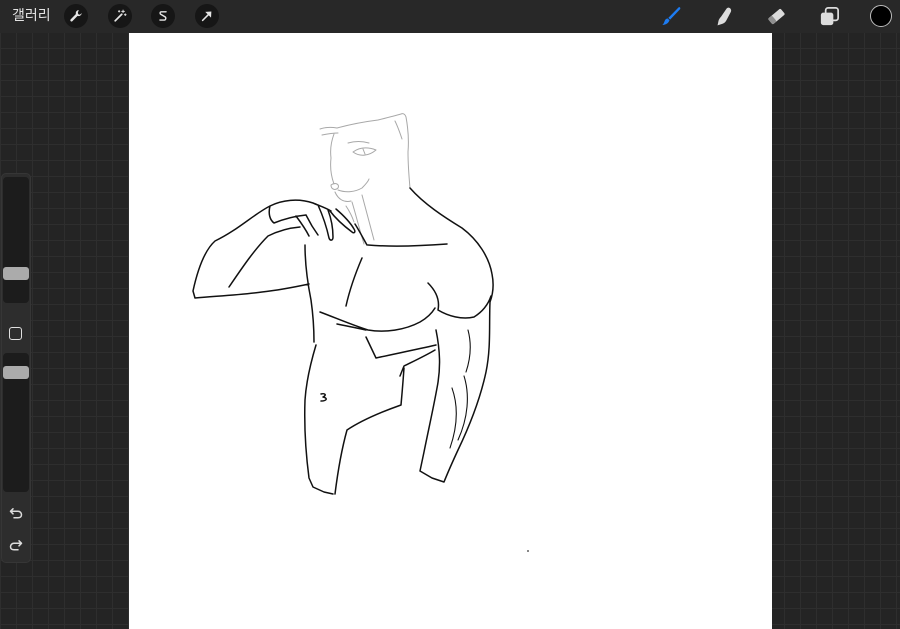  Describe the element at coordinates (15, 333) in the screenshot. I see `modify-button` at that location.